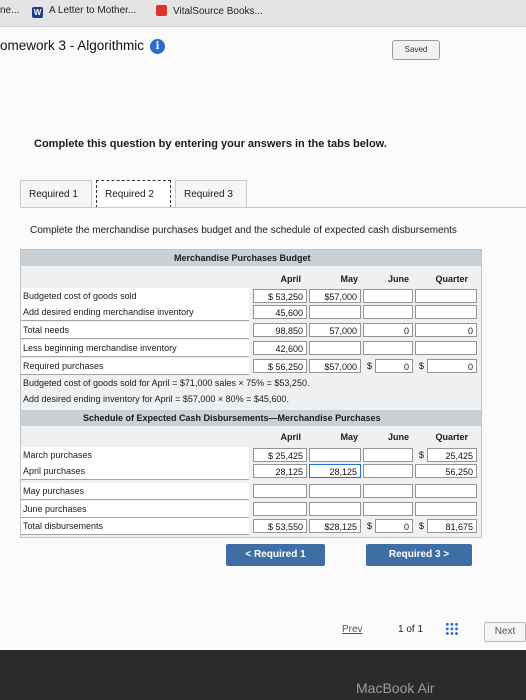 The width and height of the screenshot is (526, 700). Describe the element at coordinates (80, 296) in the screenshot. I see `budget-row-label: Budgeted cost of goods sold` at that location.